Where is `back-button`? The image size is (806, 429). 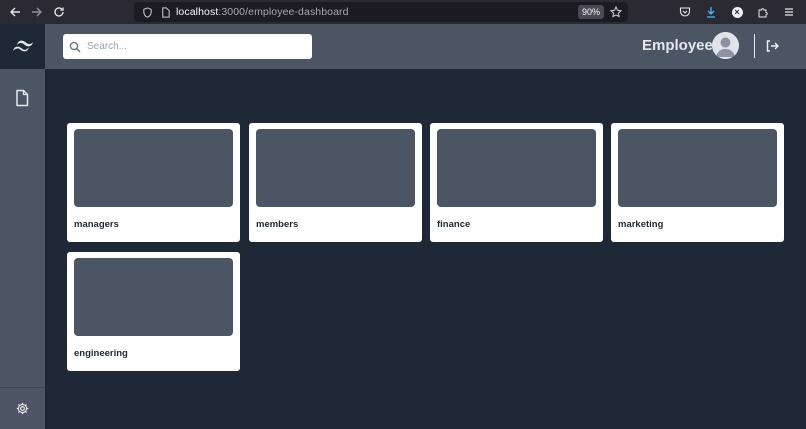 back-button is located at coordinates (15, 12).